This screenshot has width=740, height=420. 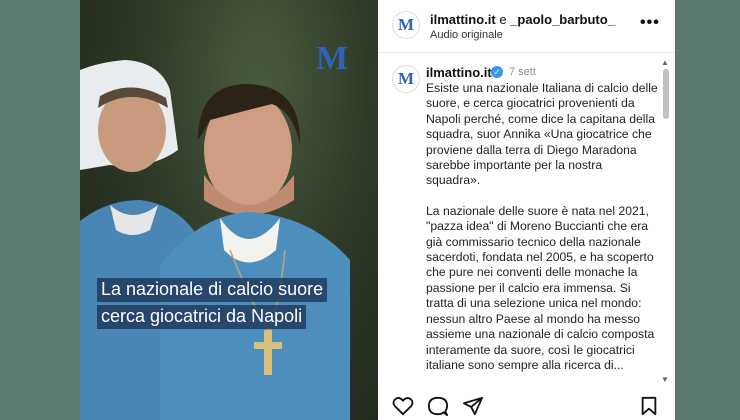 What do you see at coordinates (522, 72) in the screenshot?
I see `post-timestamp: 7 sett` at bounding box center [522, 72].